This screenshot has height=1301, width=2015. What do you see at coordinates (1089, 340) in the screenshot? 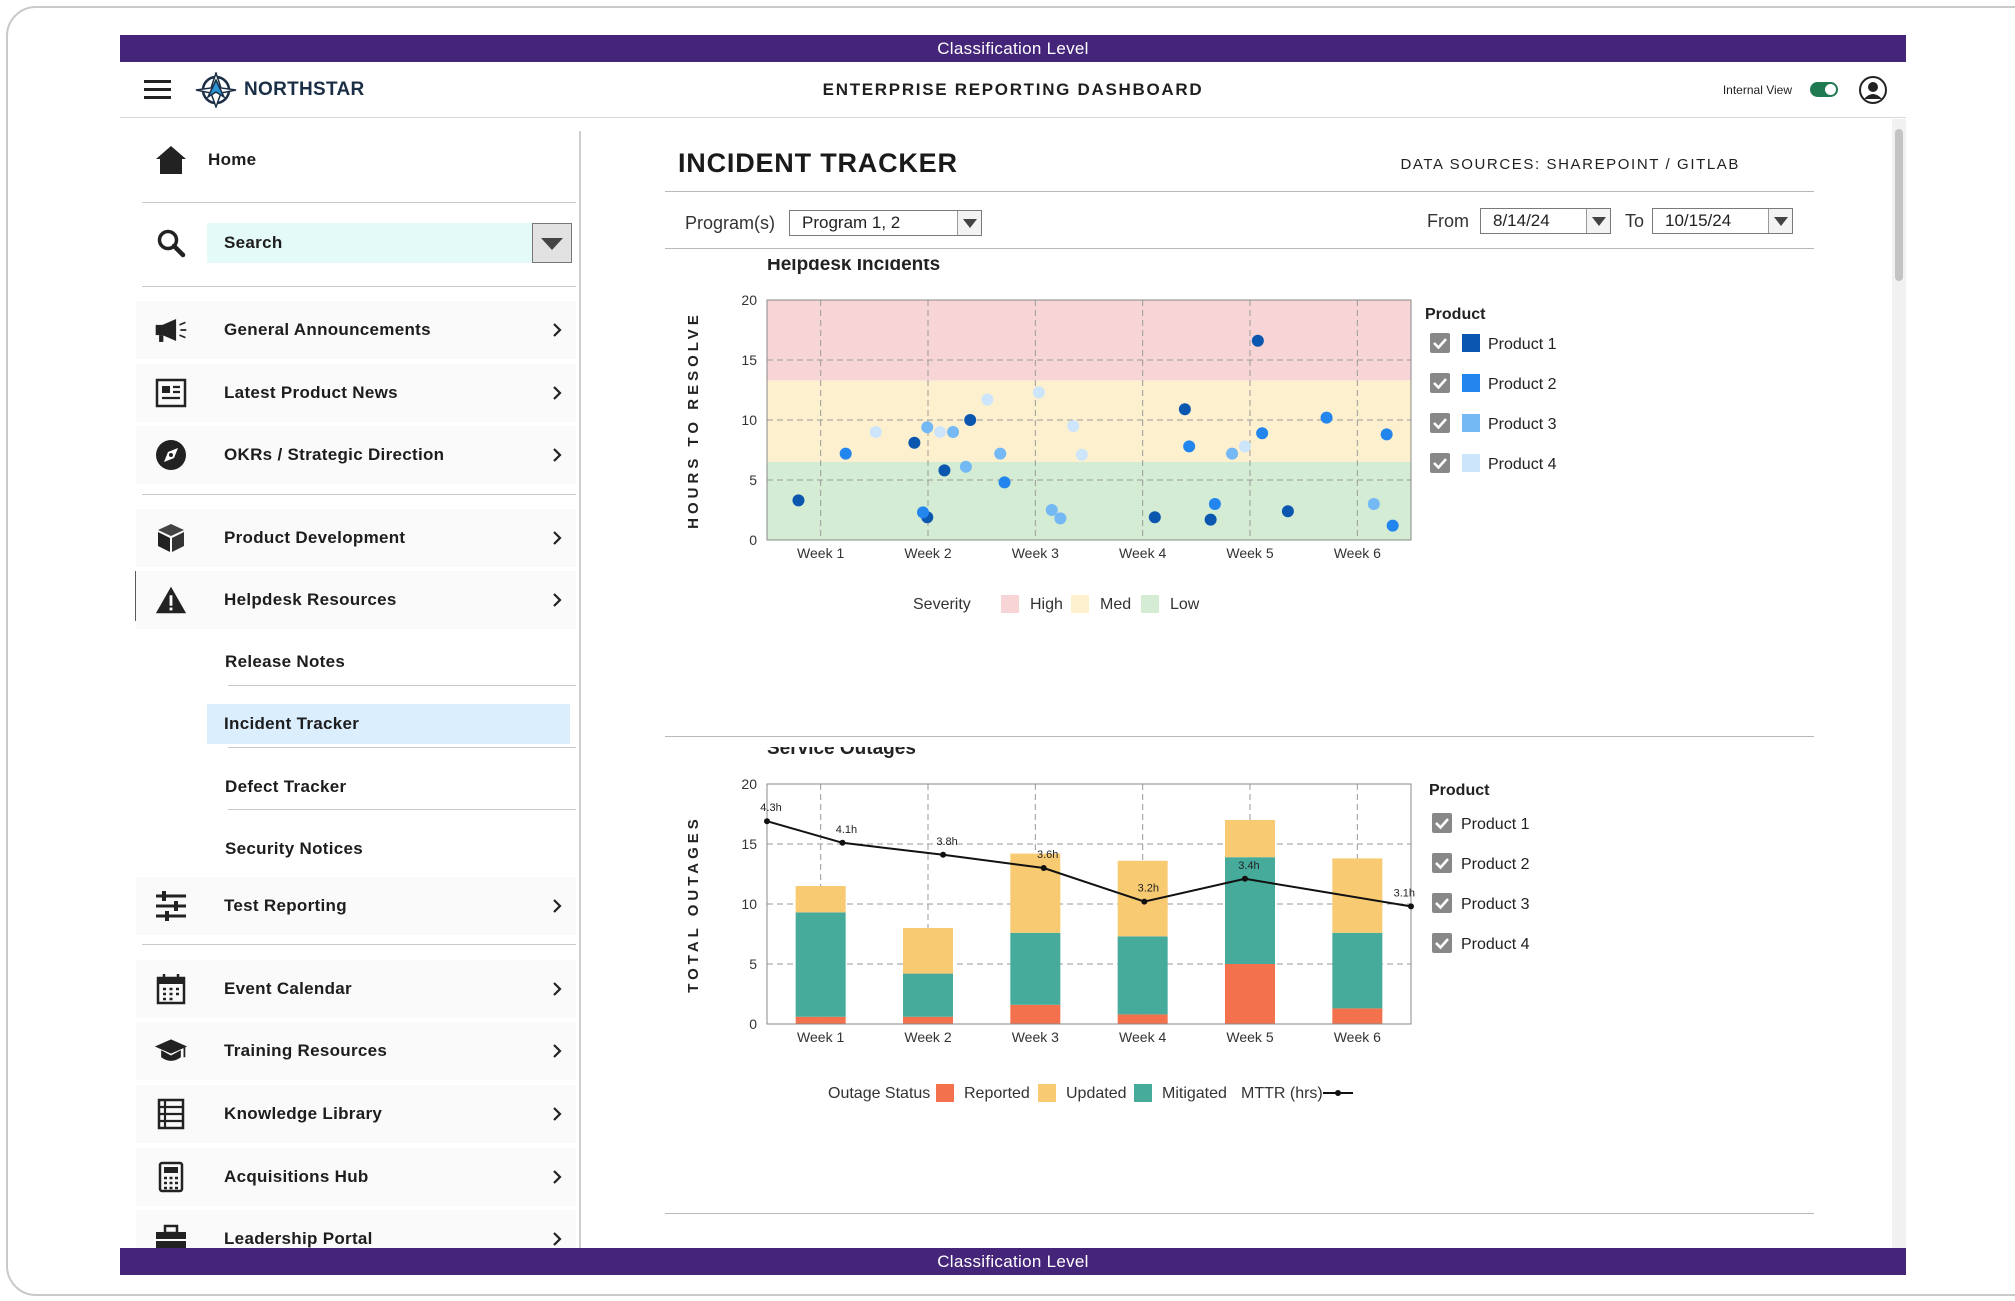
I see `severity-band-high` at bounding box center [1089, 340].